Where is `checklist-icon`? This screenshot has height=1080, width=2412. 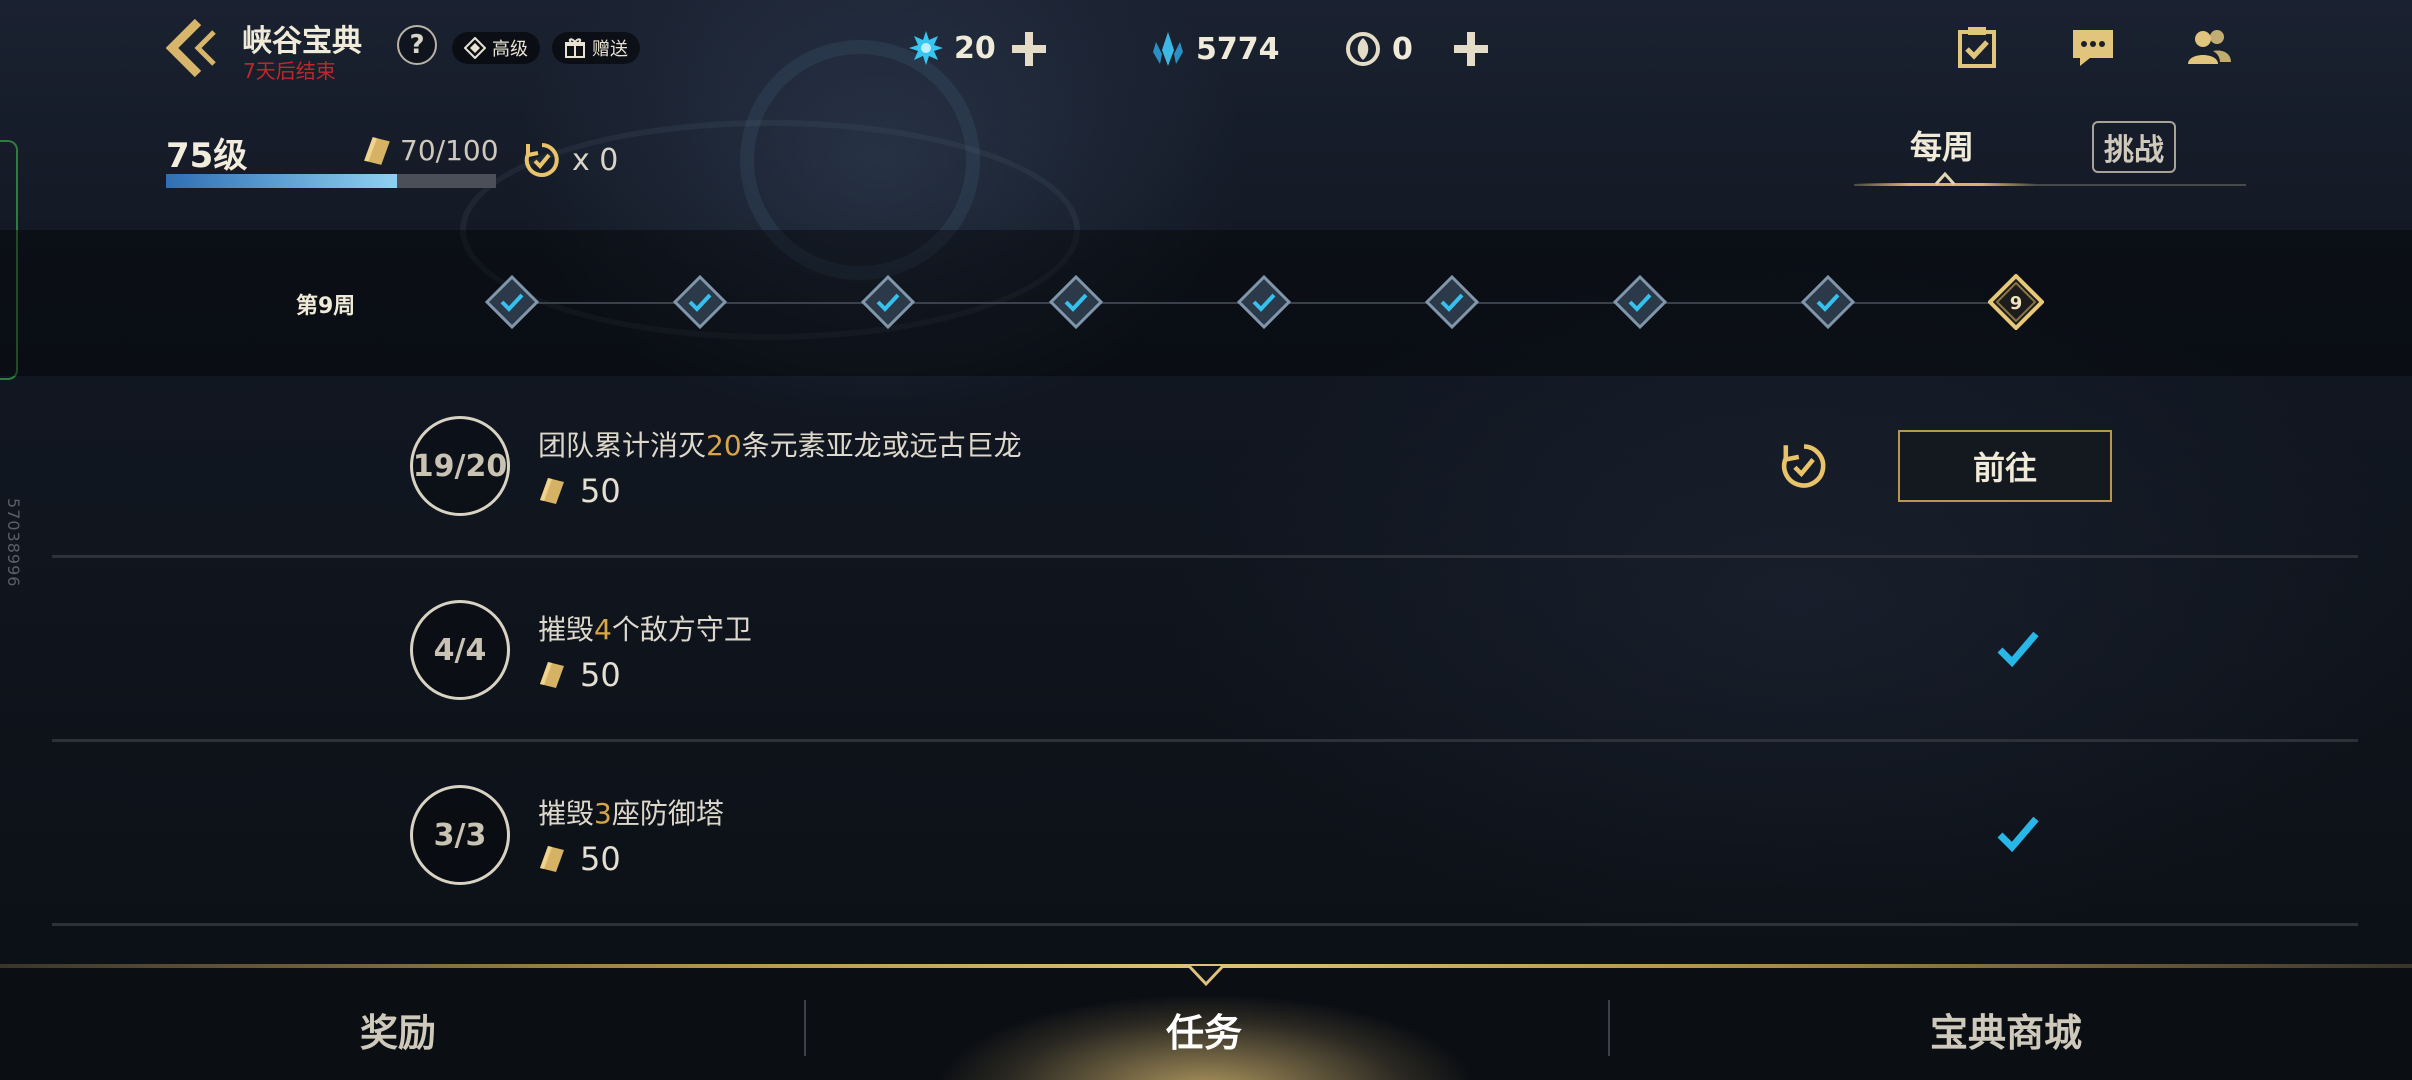 checklist-icon is located at coordinates (1977, 47).